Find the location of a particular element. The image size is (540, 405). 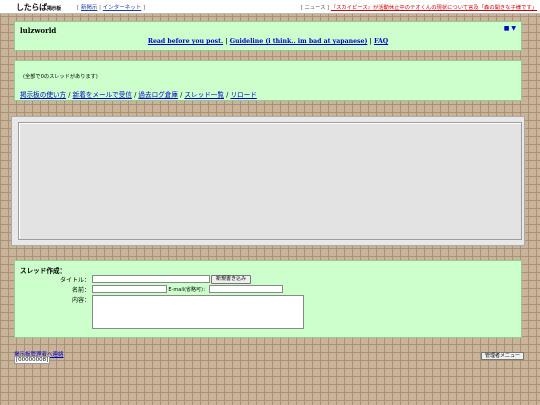

email-label: E-mail(省略可)： is located at coordinates (188, 290).